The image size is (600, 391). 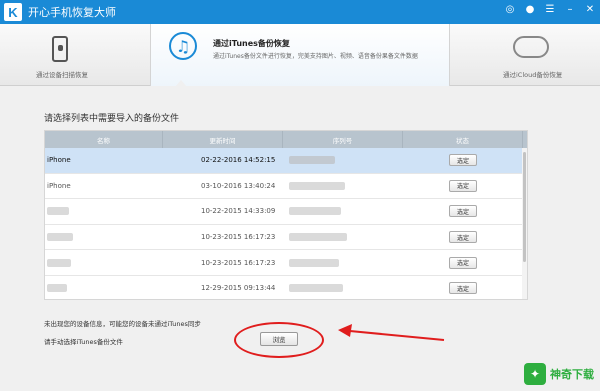 I want to click on scrollbar-thumb, so click(x=524, y=207).